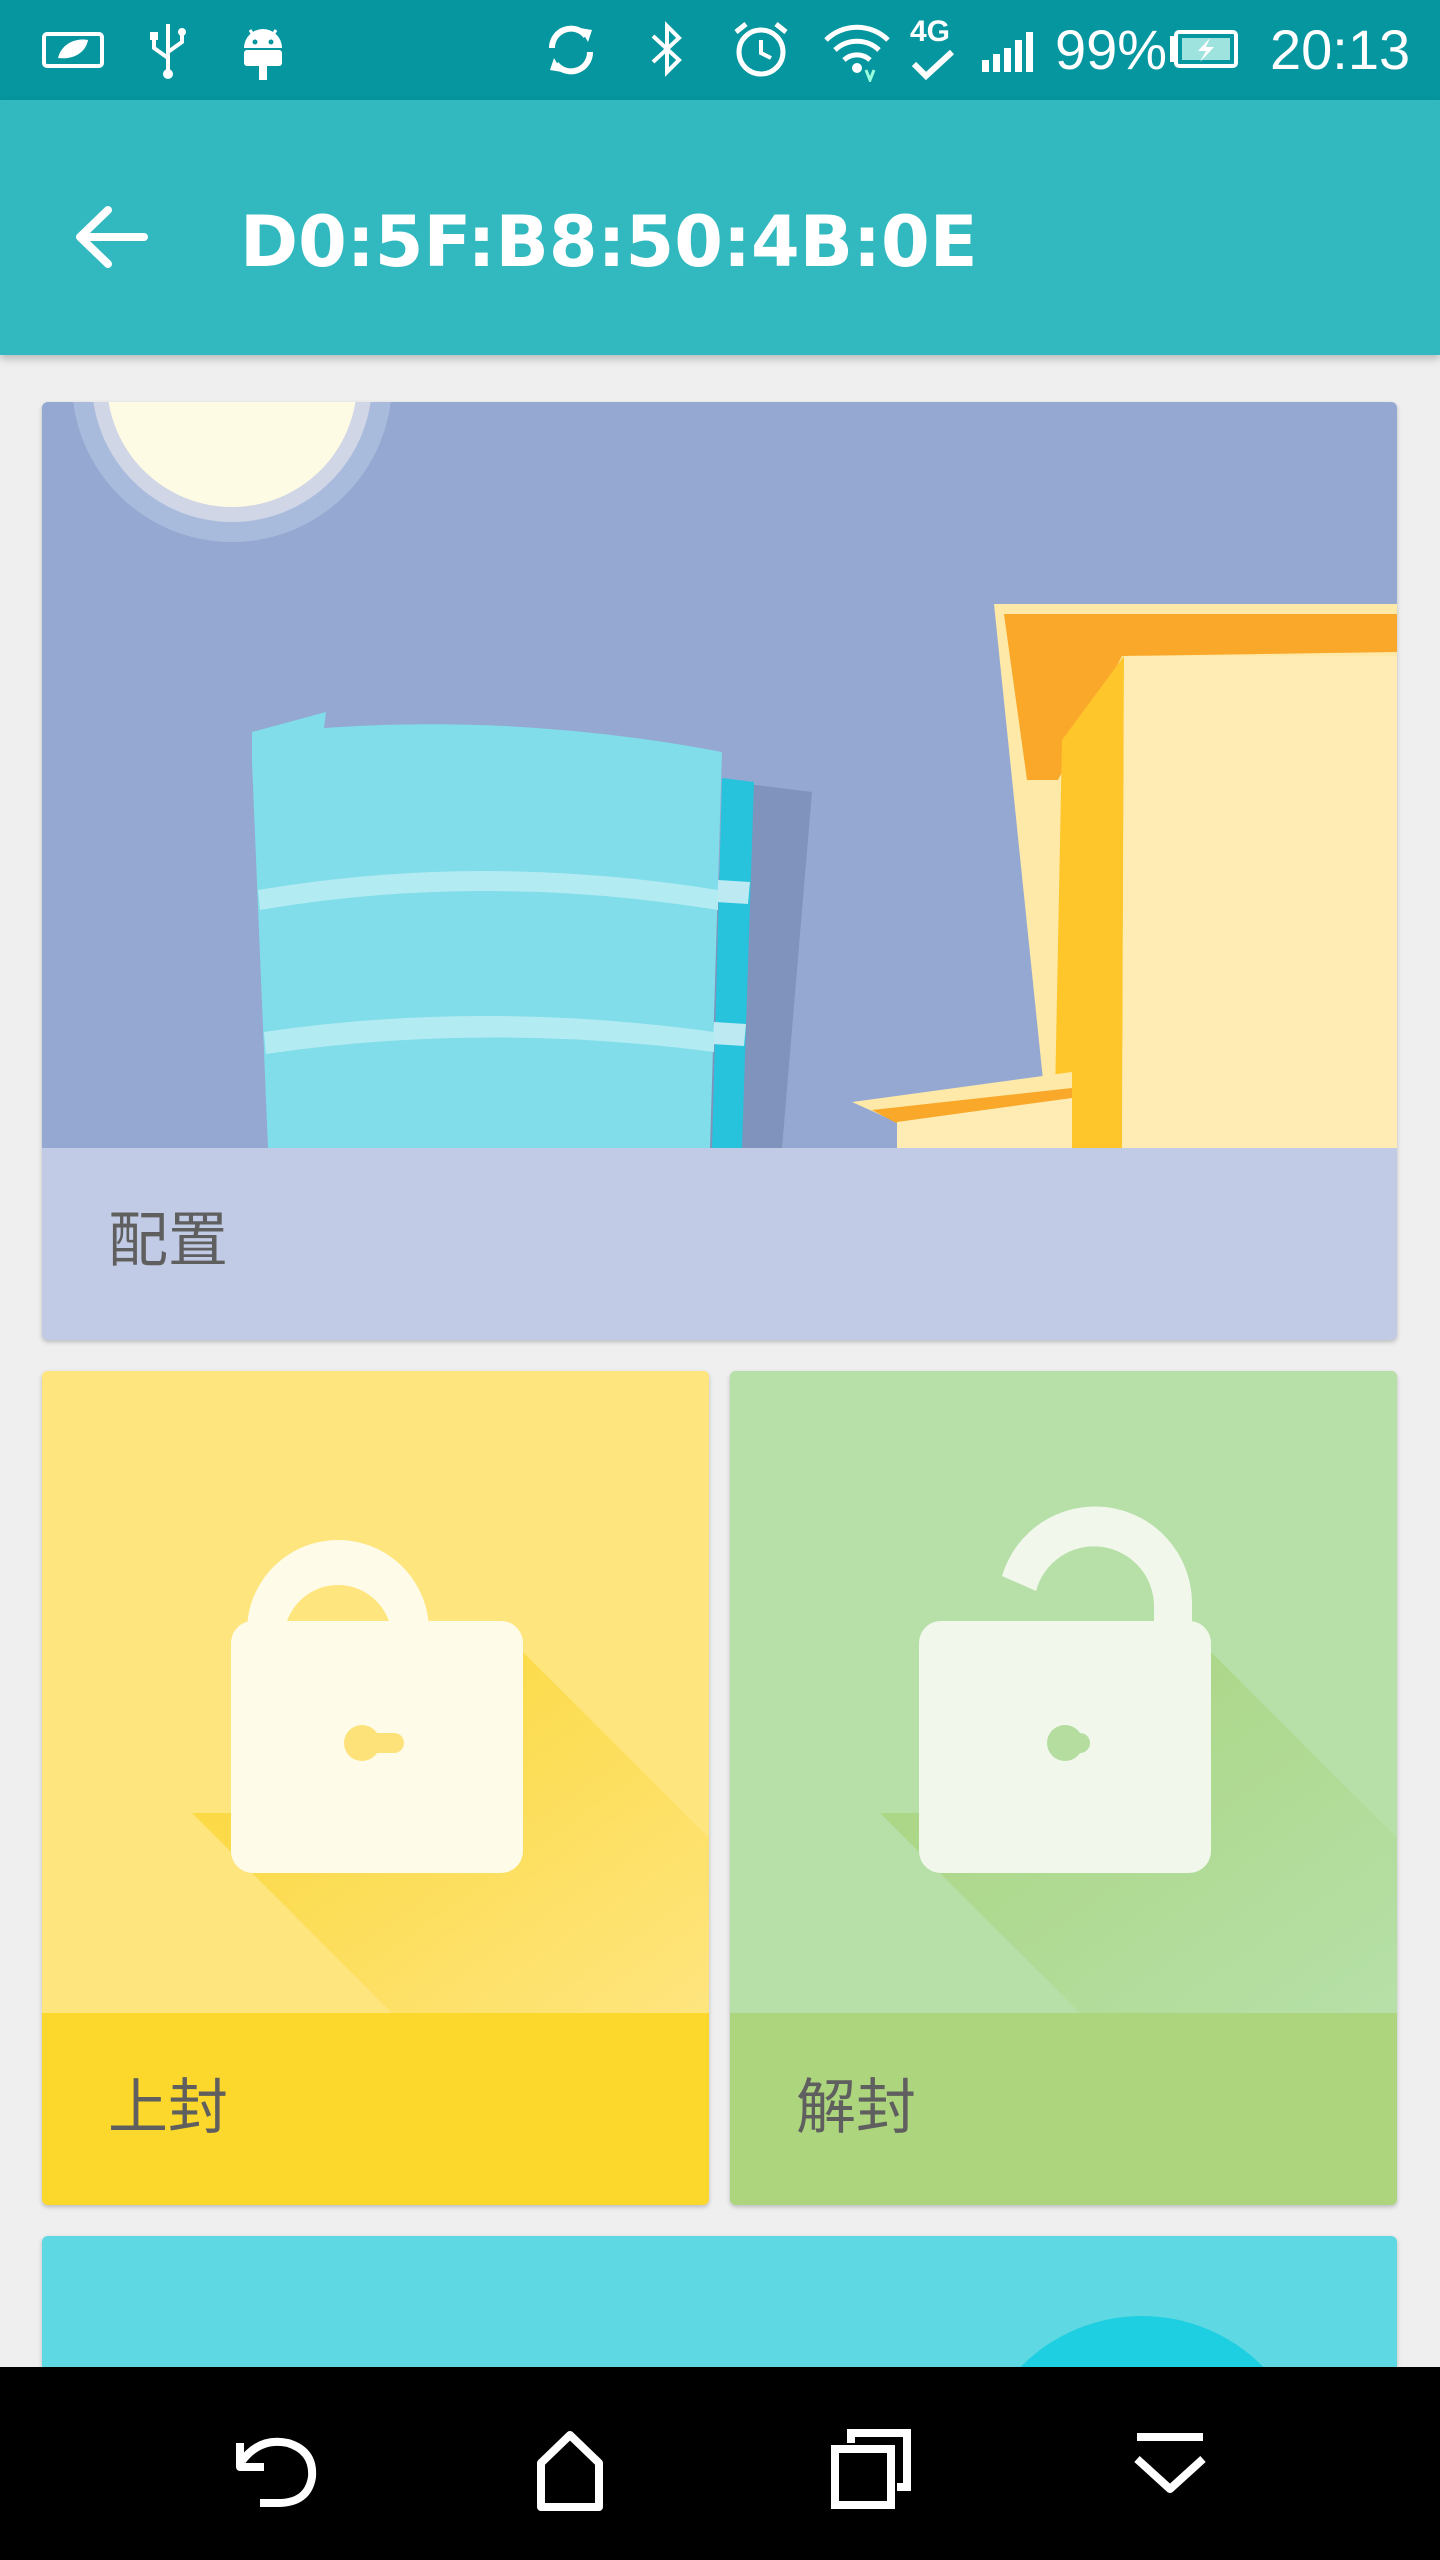 This screenshot has height=2560, width=1440. What do you see at coordinates (168, 2108) in the screenshot?
I see `lock-card-label: 上封` at bounding box center [168, 2108].